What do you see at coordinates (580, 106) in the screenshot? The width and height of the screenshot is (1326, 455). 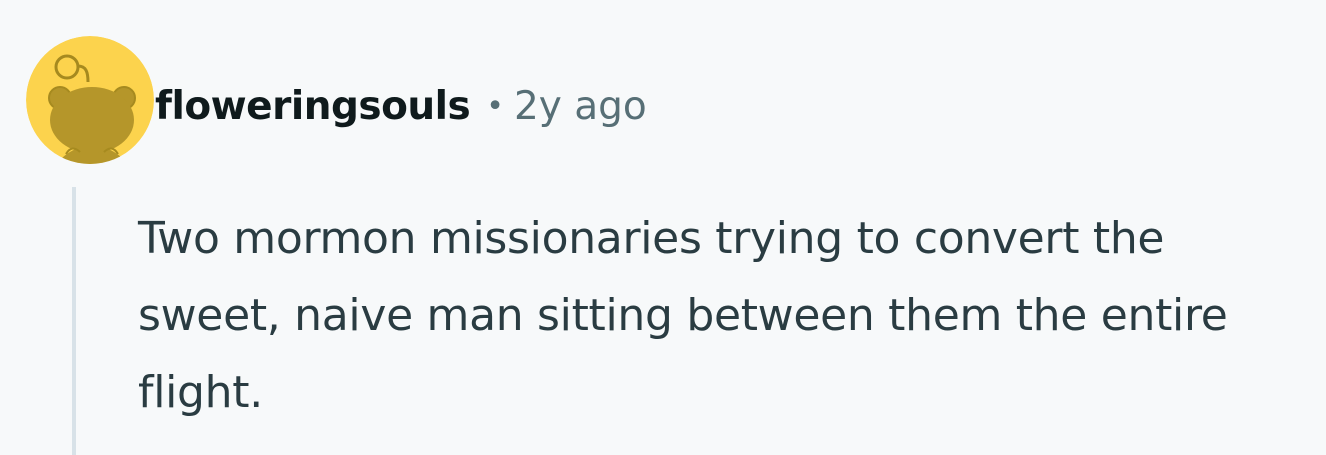 I see `comment-timestamp: 2y ago` at bounding box center [580, 106].